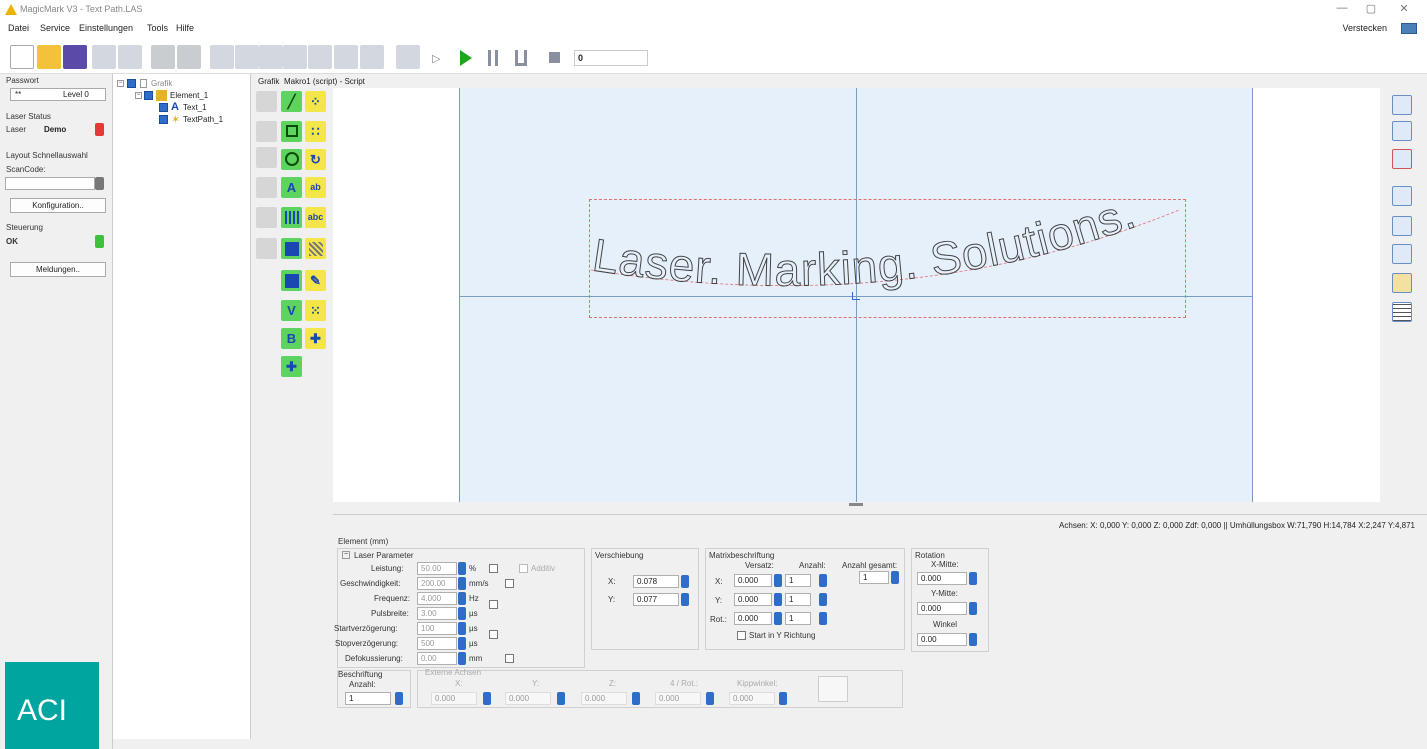 The width and height of the screenshot is (1427, 749). Describe the element at coordinates (889, 250) in the screenshot. I see `text-path-graphic: Laser. Marking. Solutions.` at that location.